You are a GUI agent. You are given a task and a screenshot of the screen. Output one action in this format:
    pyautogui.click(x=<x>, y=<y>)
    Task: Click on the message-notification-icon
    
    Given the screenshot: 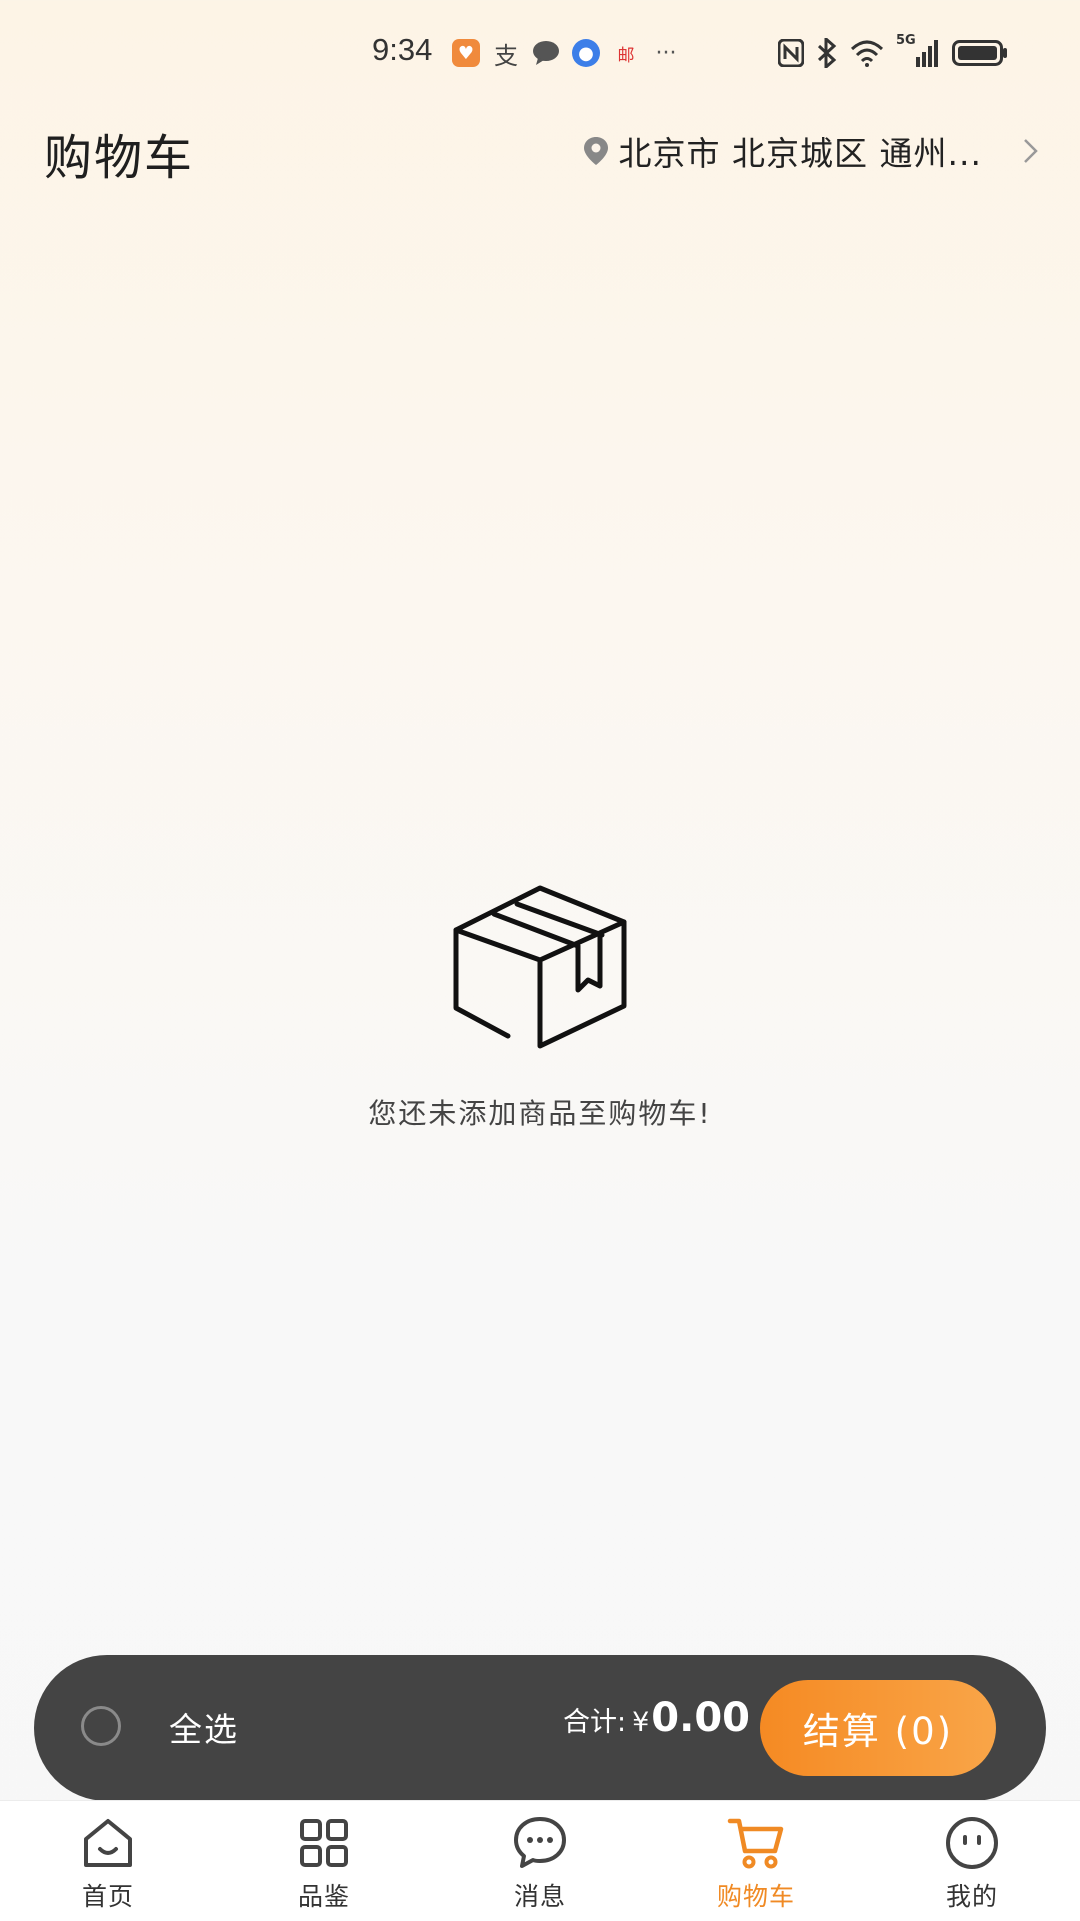 What is the action you would take?
    pyautogui.click(x=546, y=53)
    